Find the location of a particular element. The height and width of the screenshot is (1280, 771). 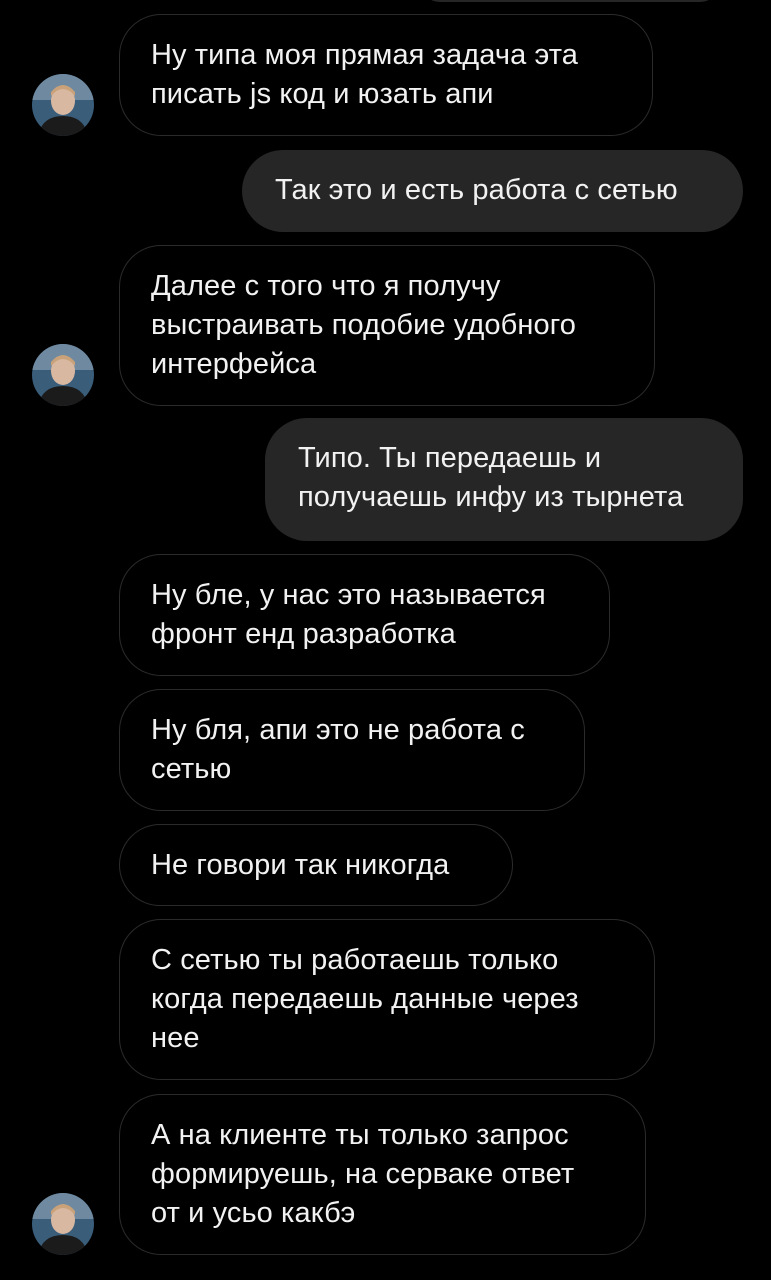

previous-message-bubble-edge is located at coordinates (570, 1).